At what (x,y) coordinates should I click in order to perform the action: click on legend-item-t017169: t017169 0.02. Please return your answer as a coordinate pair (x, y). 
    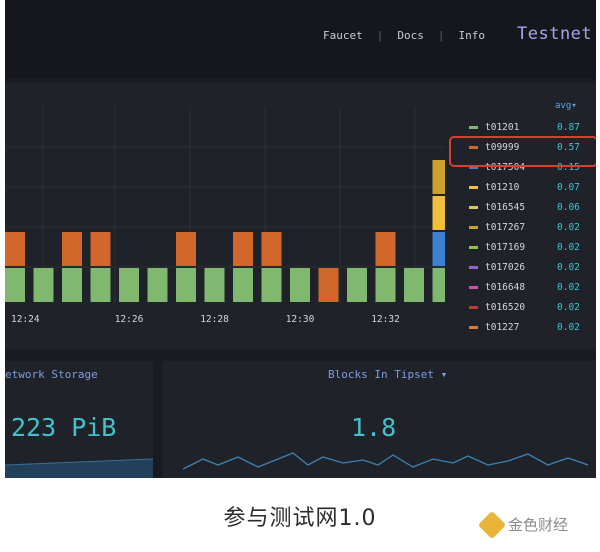
    Looking at the image, I should click on (528, 247).